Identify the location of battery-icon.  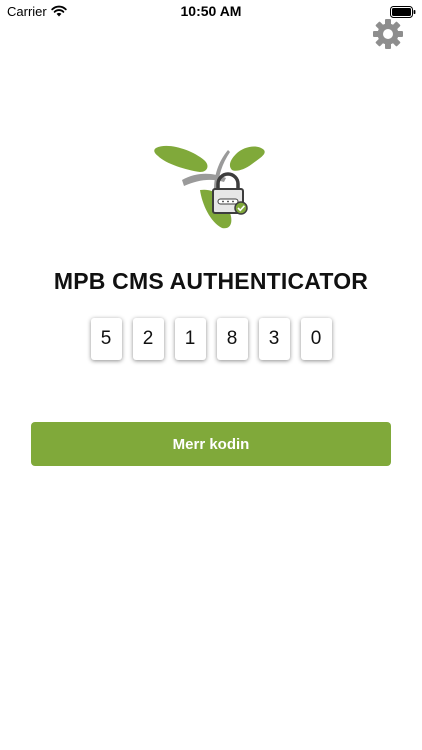
(403, 11).